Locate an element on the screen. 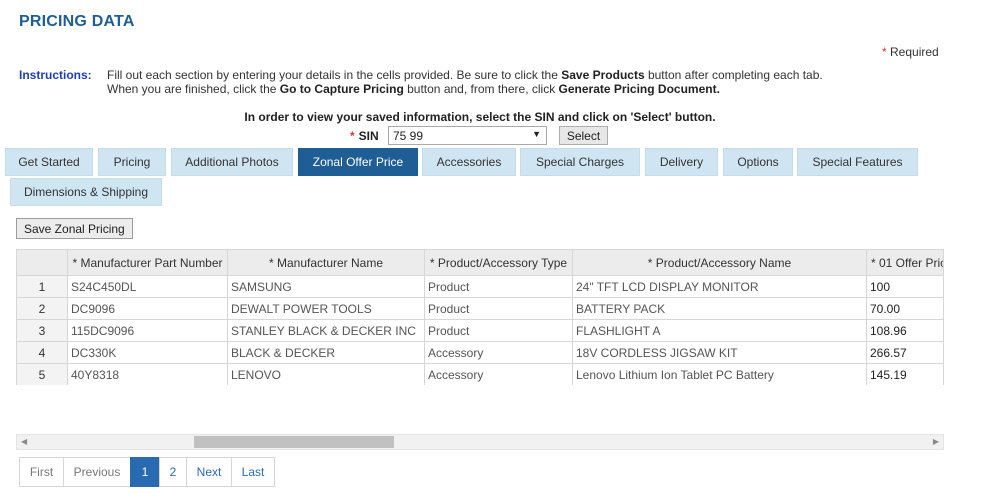  cell-offer-price: 70.00 is located at coordinates (904, 308).